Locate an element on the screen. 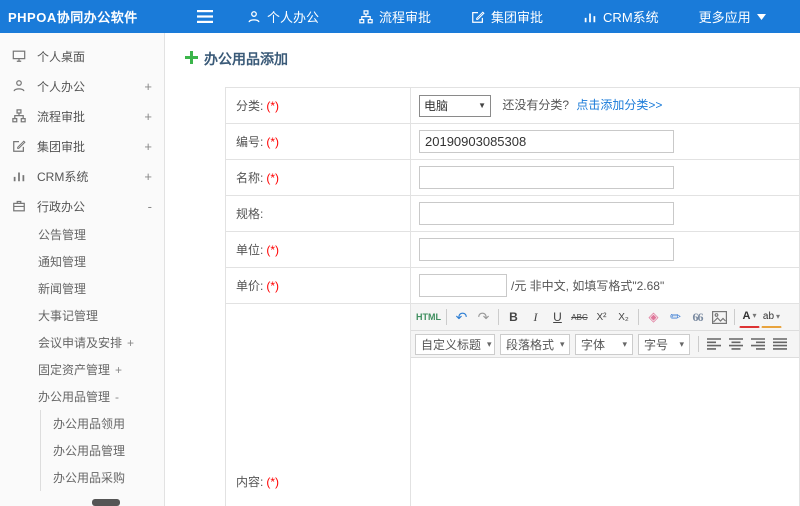  unit-input is located at coordinates (546, 249).